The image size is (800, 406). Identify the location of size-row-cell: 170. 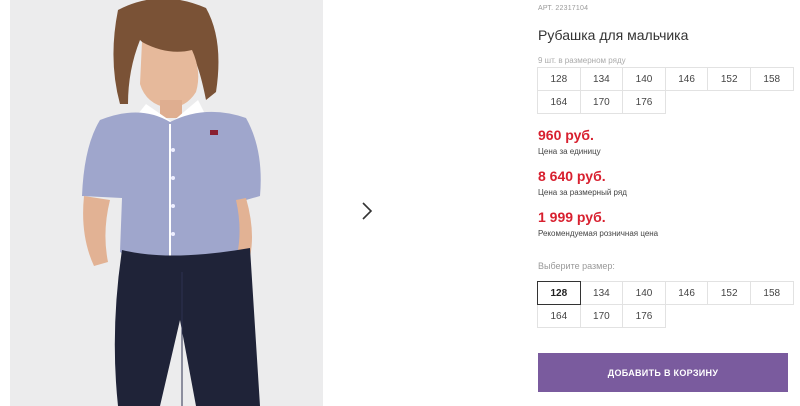
(601, 102).